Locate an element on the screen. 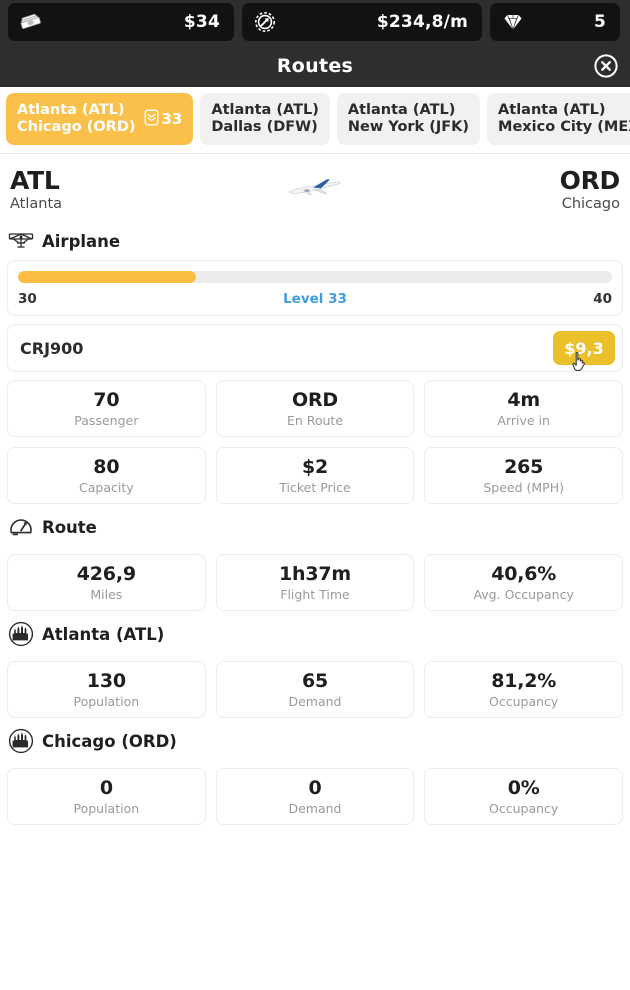  level-max-label: 40 is located at coordinates (602, 299).